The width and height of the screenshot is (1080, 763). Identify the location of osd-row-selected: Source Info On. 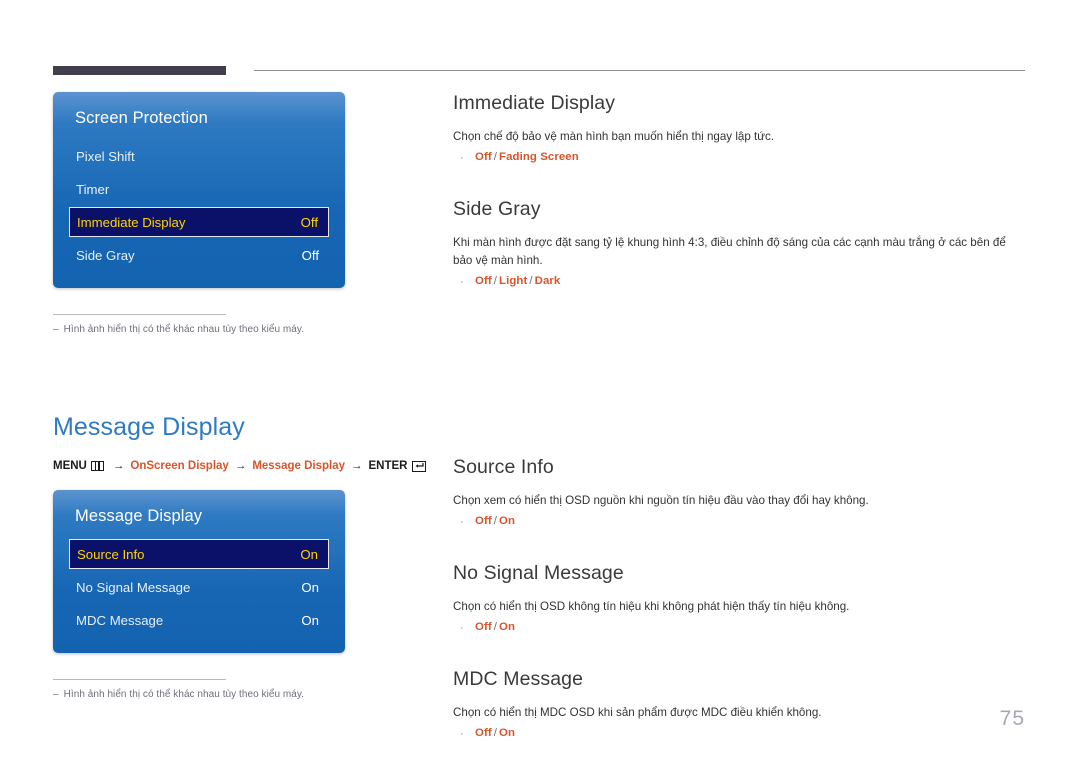
(199, 554).